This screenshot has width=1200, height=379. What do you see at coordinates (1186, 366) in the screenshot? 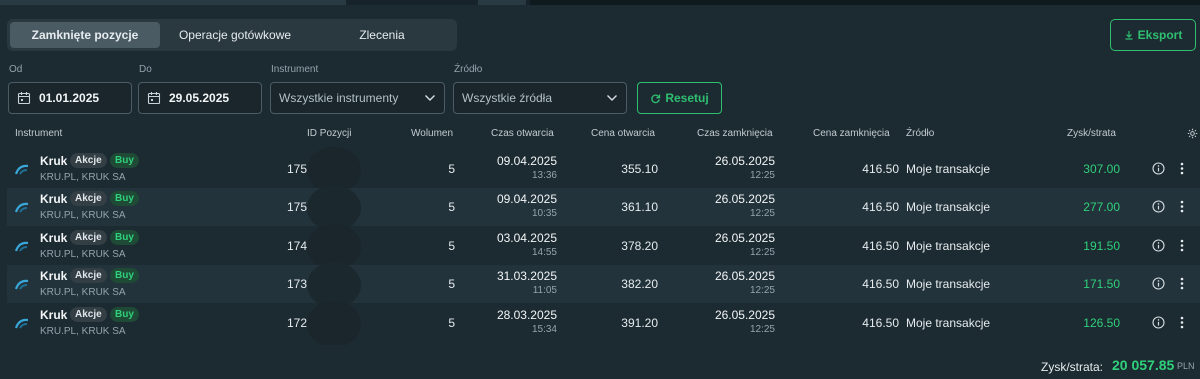
I see `total-pl-currency: PLN` at bounding box center [1186, 366].